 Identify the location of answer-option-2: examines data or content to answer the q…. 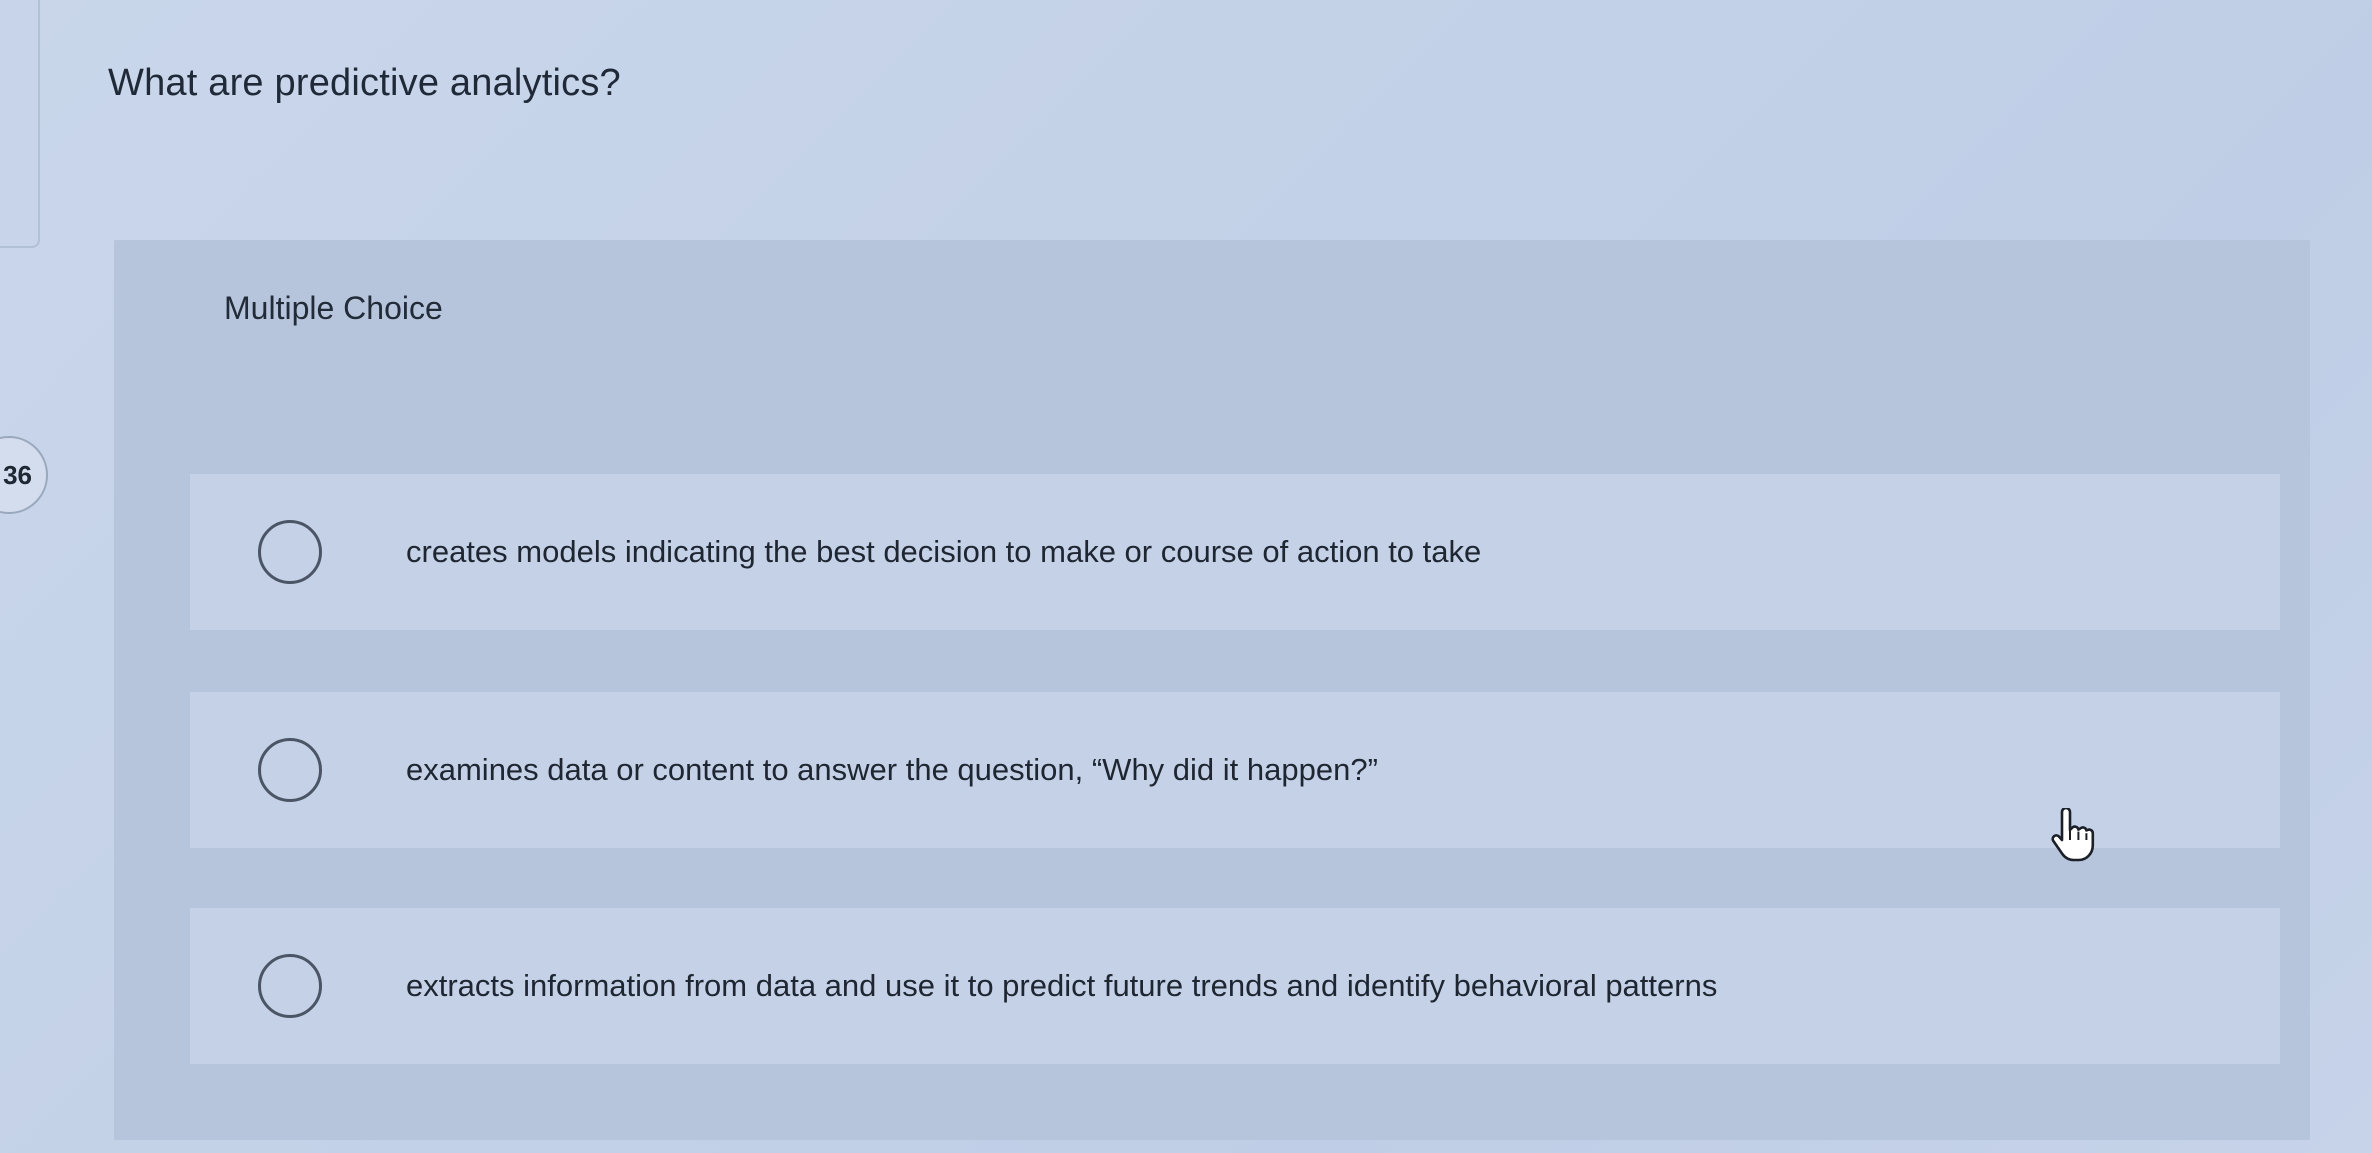
(1235, 770).